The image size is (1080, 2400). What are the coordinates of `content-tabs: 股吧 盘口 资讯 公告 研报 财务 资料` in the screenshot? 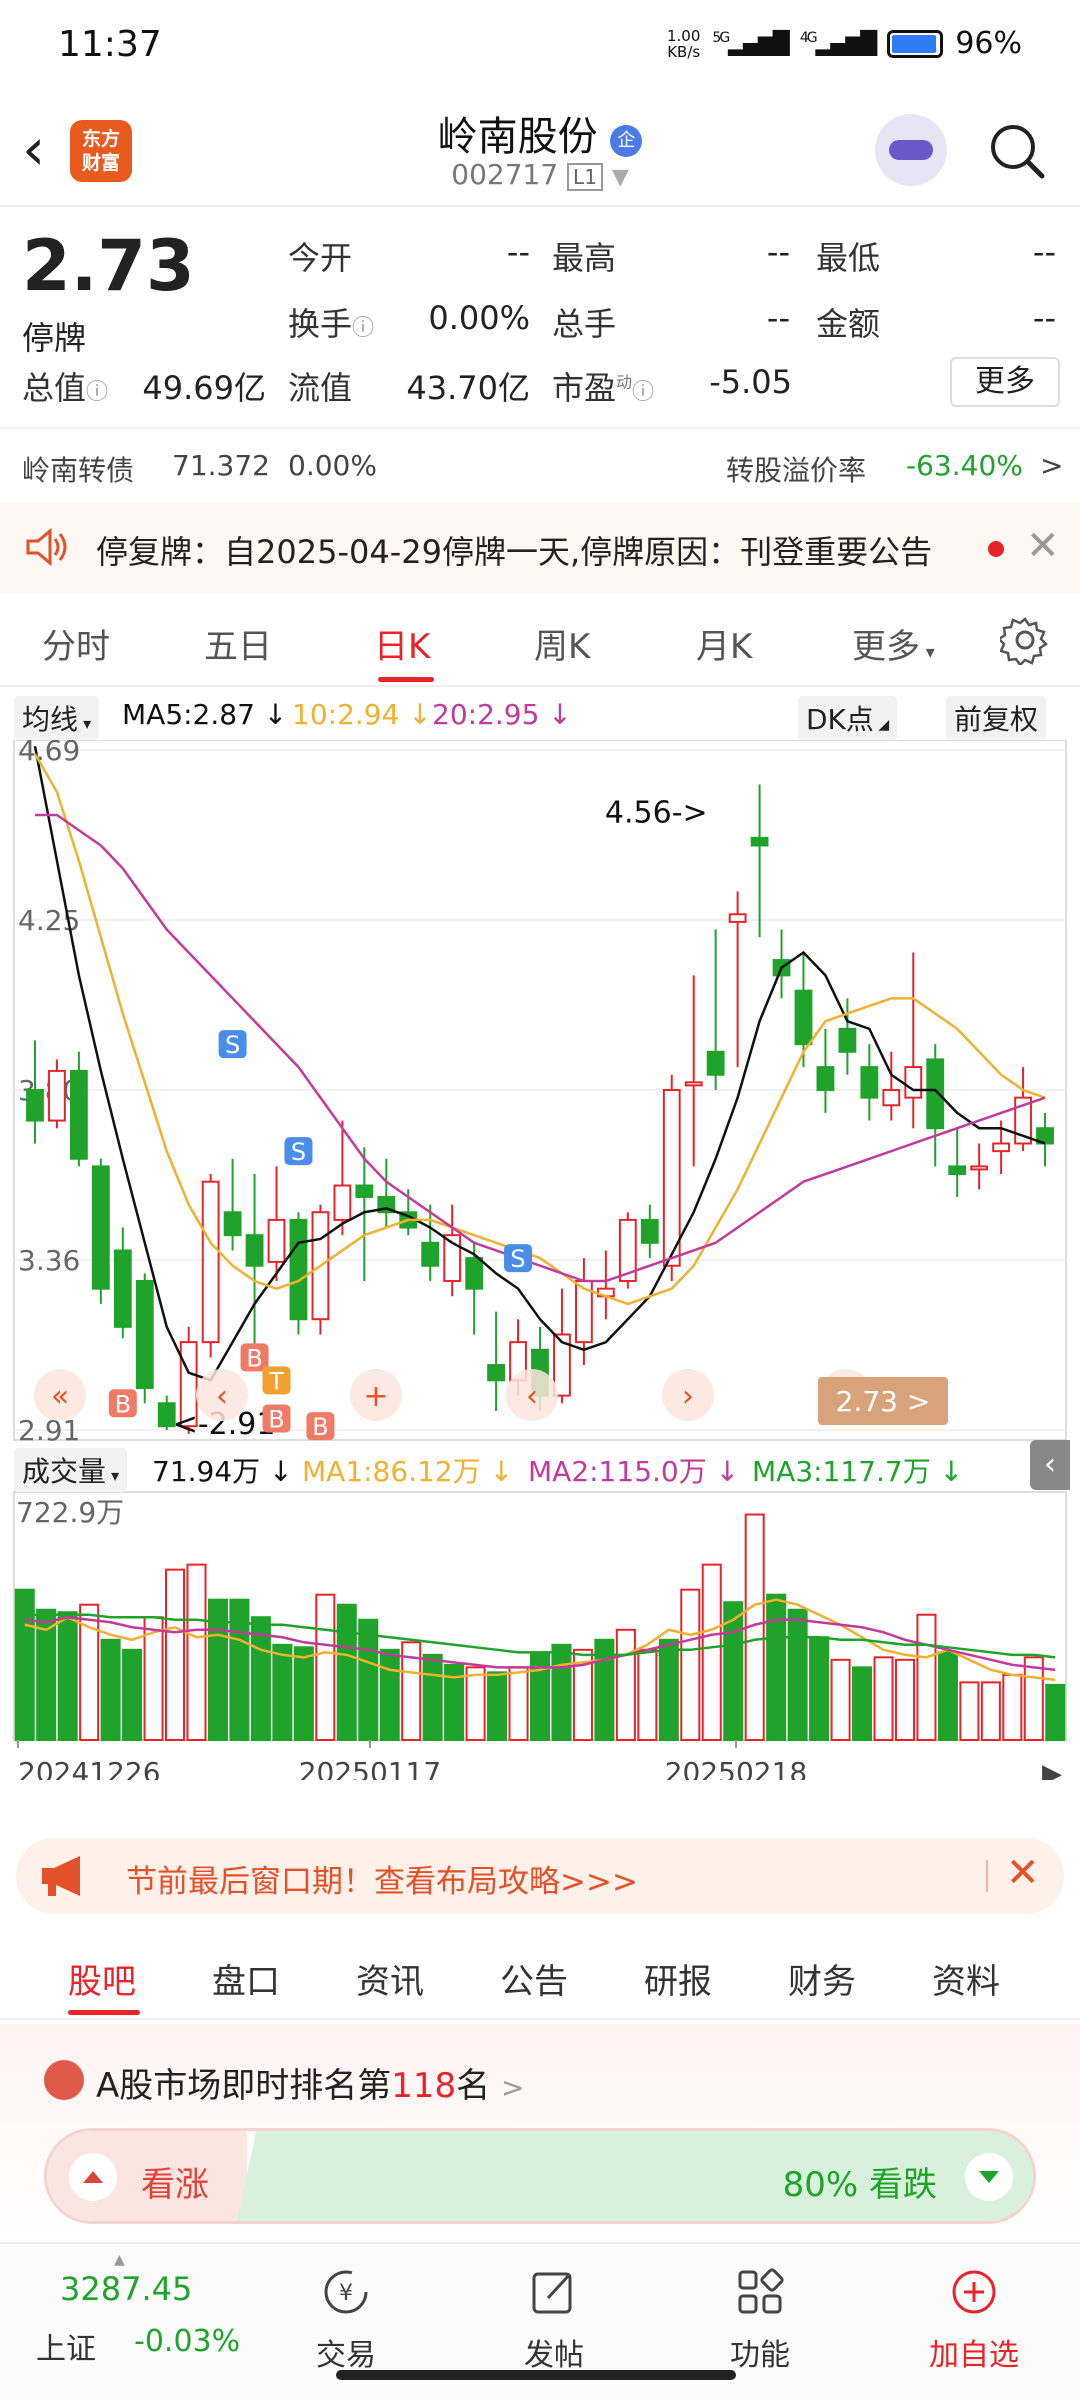 It's located at (540, 1975).